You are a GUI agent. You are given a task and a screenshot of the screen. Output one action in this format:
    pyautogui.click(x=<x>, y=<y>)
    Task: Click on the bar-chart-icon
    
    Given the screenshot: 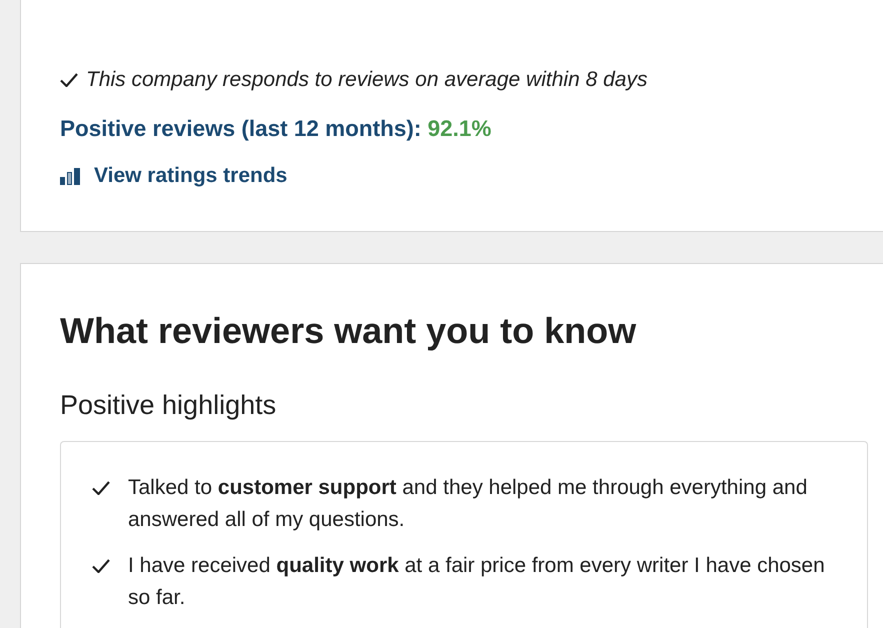 What is the action you would take?
    pyautogui.click(x=70, y=176)
    